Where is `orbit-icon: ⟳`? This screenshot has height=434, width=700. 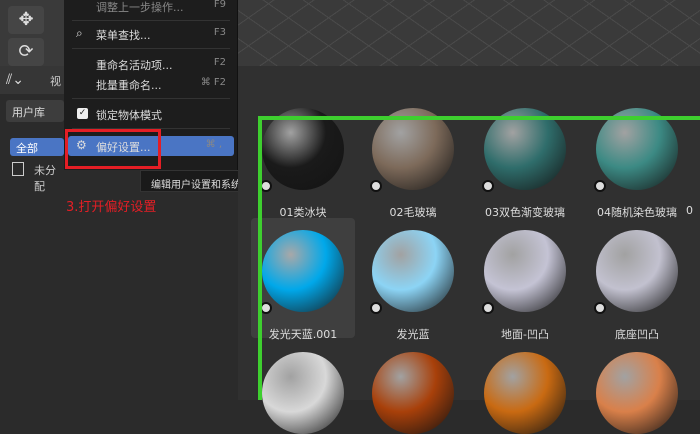 orbit-icon: ⟳ is located at coordinates (26, 52).